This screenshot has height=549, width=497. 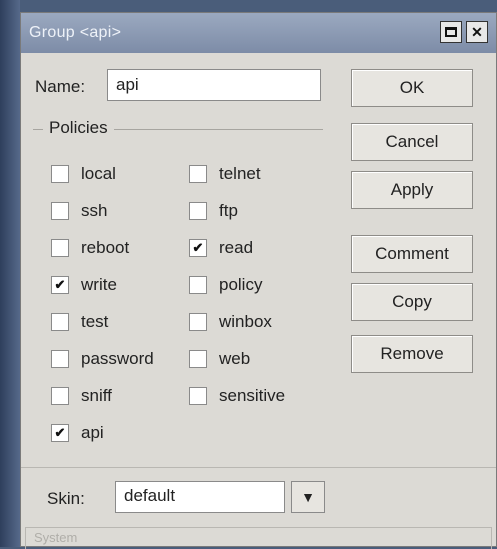 What do you see at coordinates (258, 33) in the screenshot?
I see `title-bar: Group <api> ✕` at bounding box center [258, 33].